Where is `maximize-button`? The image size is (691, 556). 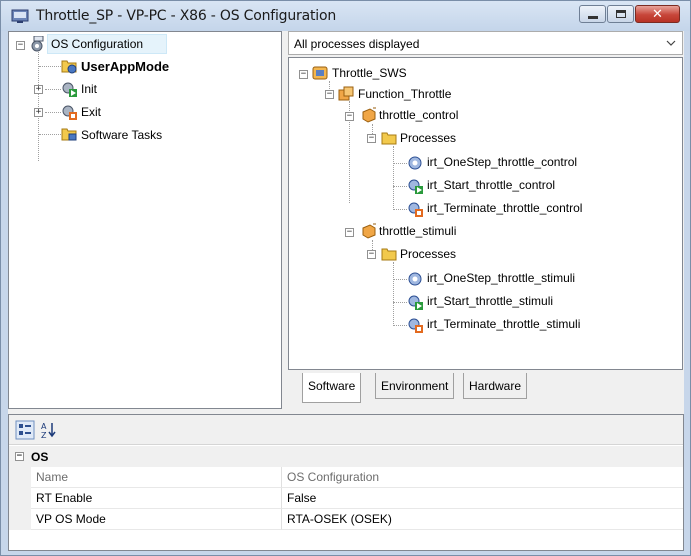
maximize-button is located at coordinates (620, 14).